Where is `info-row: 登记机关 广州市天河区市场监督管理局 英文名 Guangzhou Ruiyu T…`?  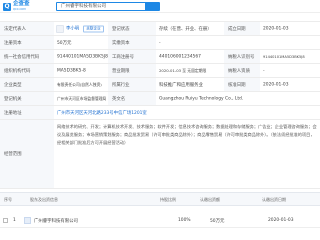
info-row: 登记机关 广州市天河区市场监督管理局 英文名 Guangzhou Ruiyu T… is located at coordinates (160, 98).